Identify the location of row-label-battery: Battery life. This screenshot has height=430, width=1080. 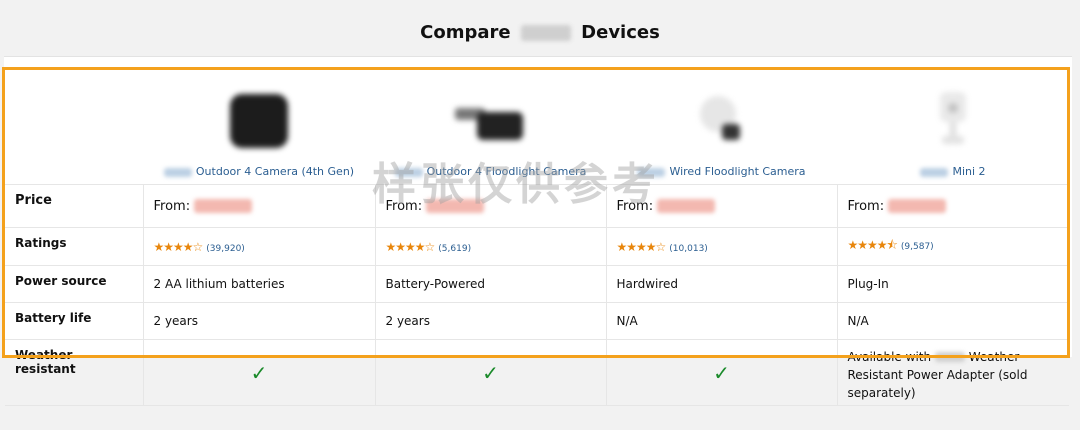
(74, 321).